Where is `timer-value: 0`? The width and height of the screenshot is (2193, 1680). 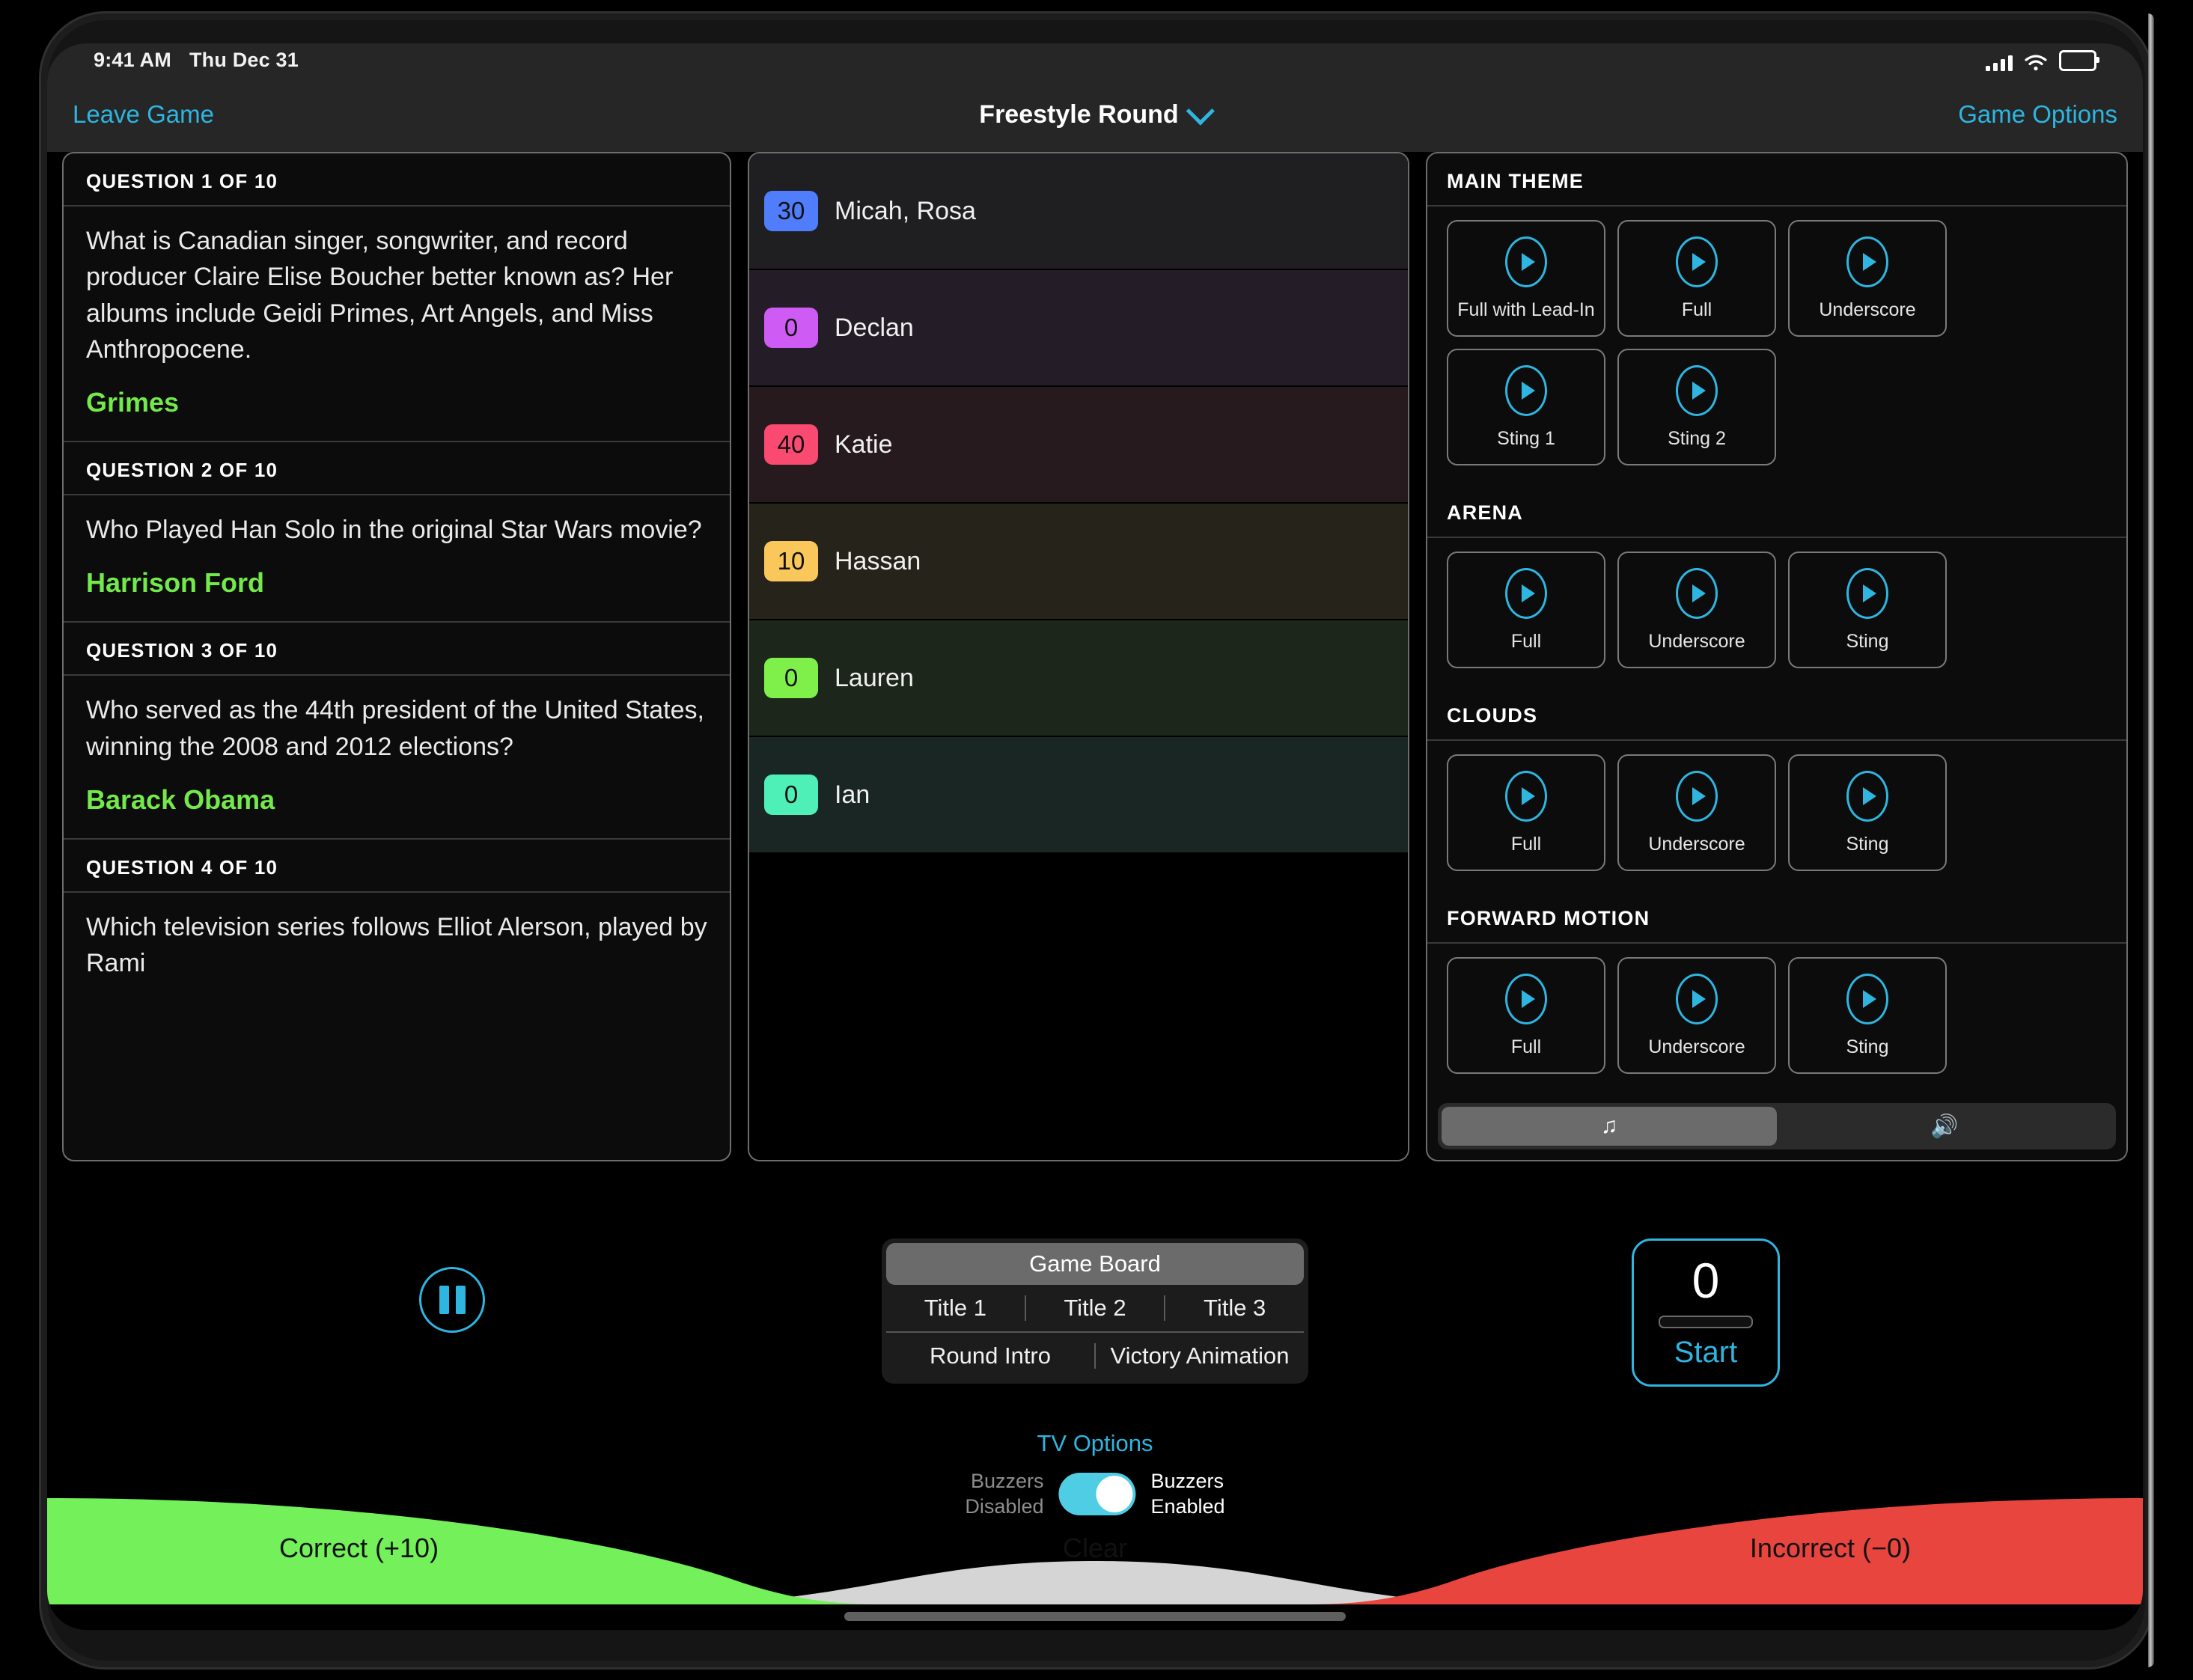
timer-value: 0 is located at coordinates (1706, 1280).